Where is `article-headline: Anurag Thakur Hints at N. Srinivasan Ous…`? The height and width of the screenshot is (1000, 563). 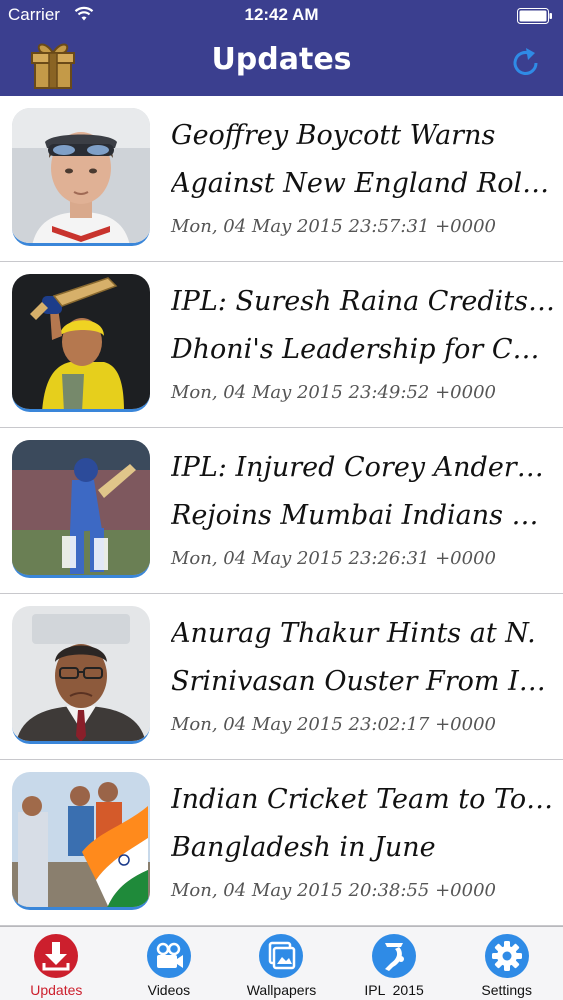 article-headline: Anurag Thakur Hints at N. Srinivasan Ous… is located at coordinates (363, 658).